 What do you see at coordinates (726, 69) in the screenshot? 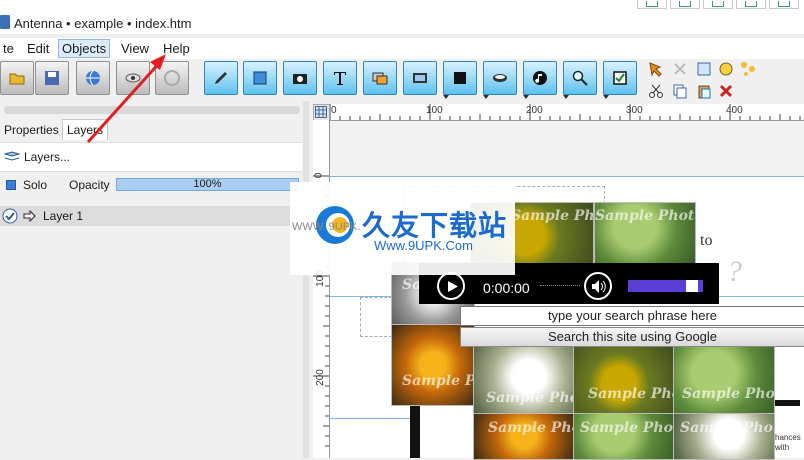
I see `smiley-icon` at bounding box center [726, 69].